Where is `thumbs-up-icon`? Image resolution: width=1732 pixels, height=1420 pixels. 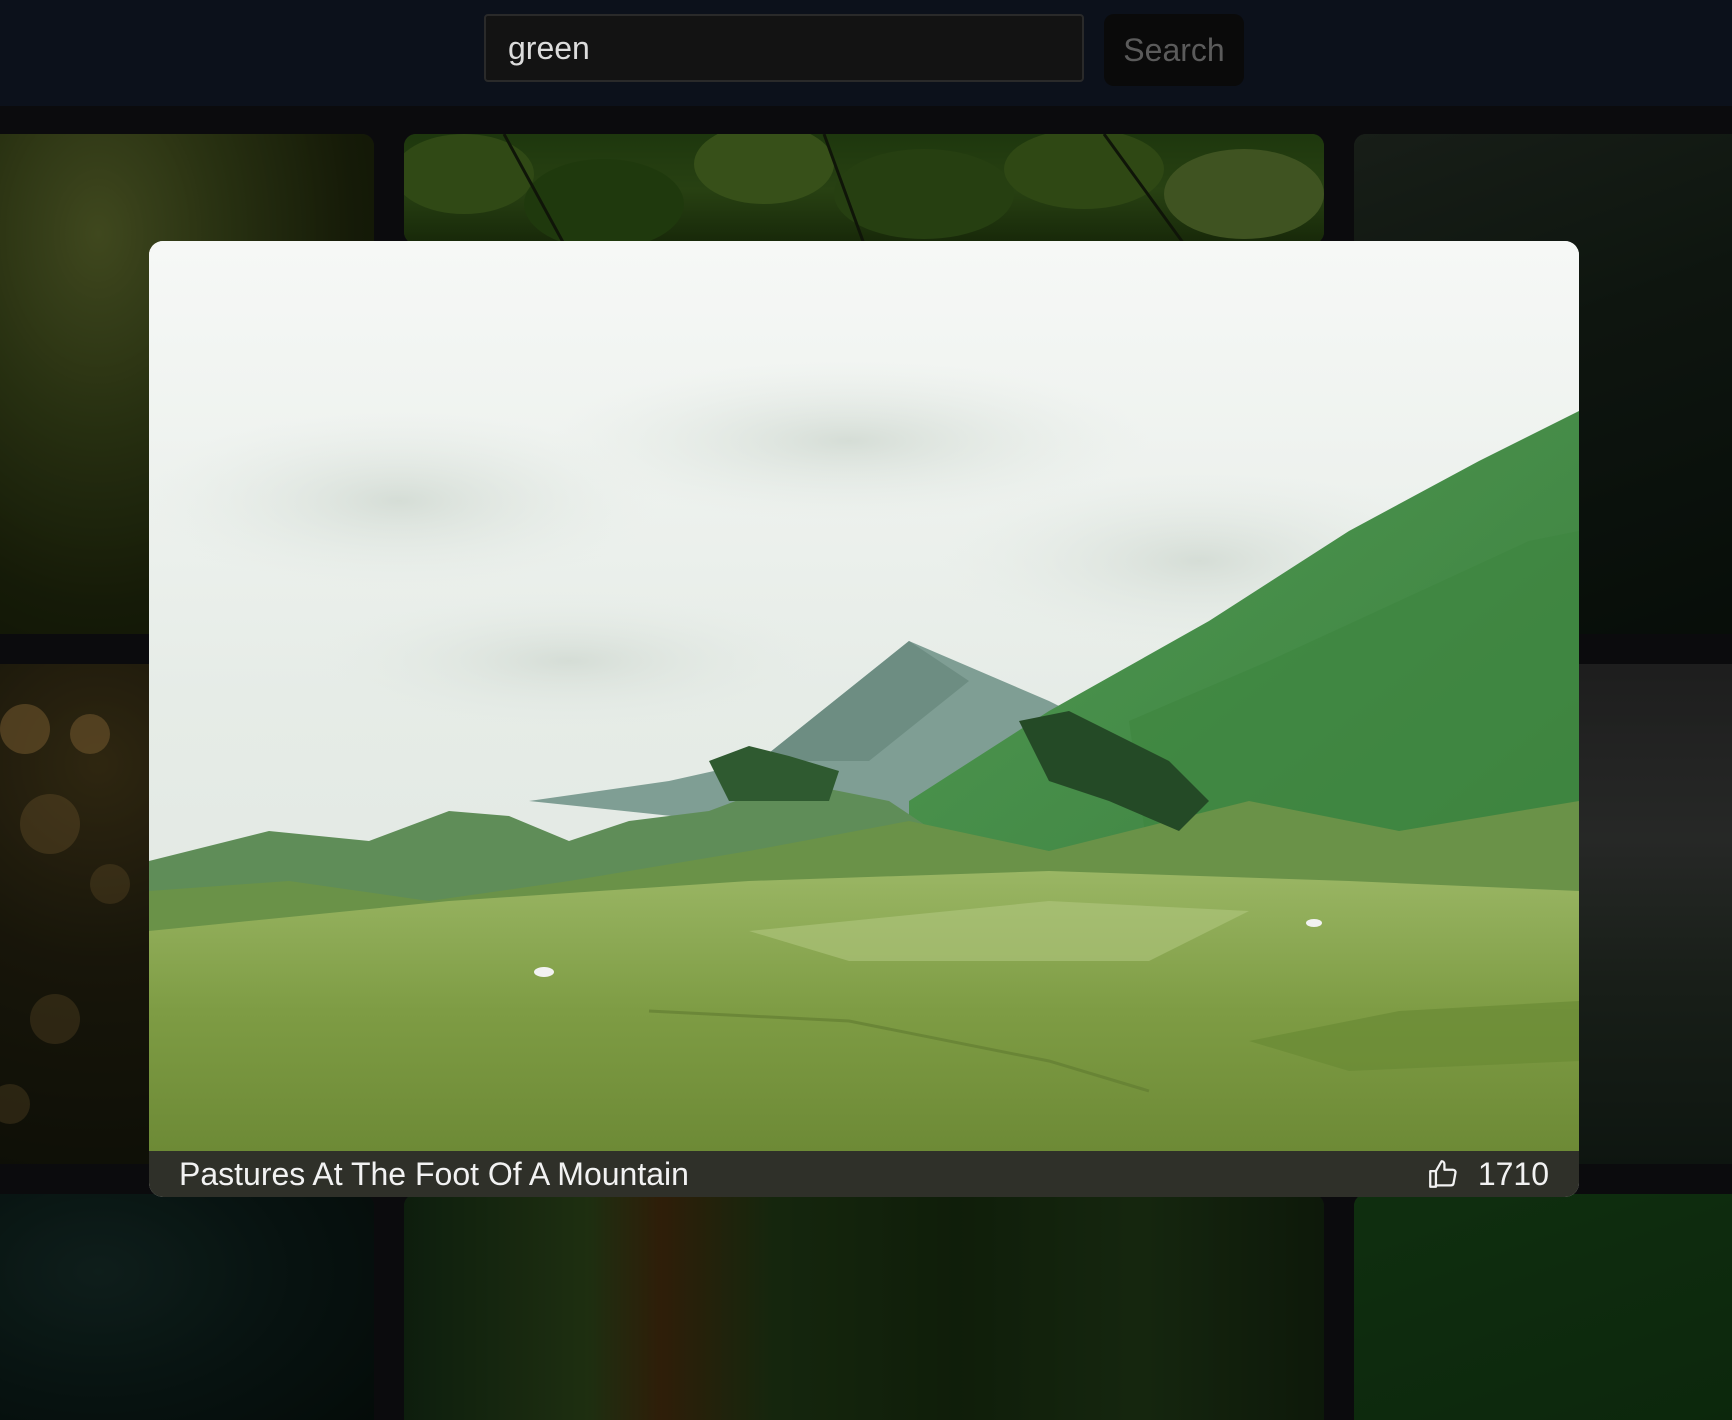 thumbs-up-icon is located at coordinates (1442, 1174).